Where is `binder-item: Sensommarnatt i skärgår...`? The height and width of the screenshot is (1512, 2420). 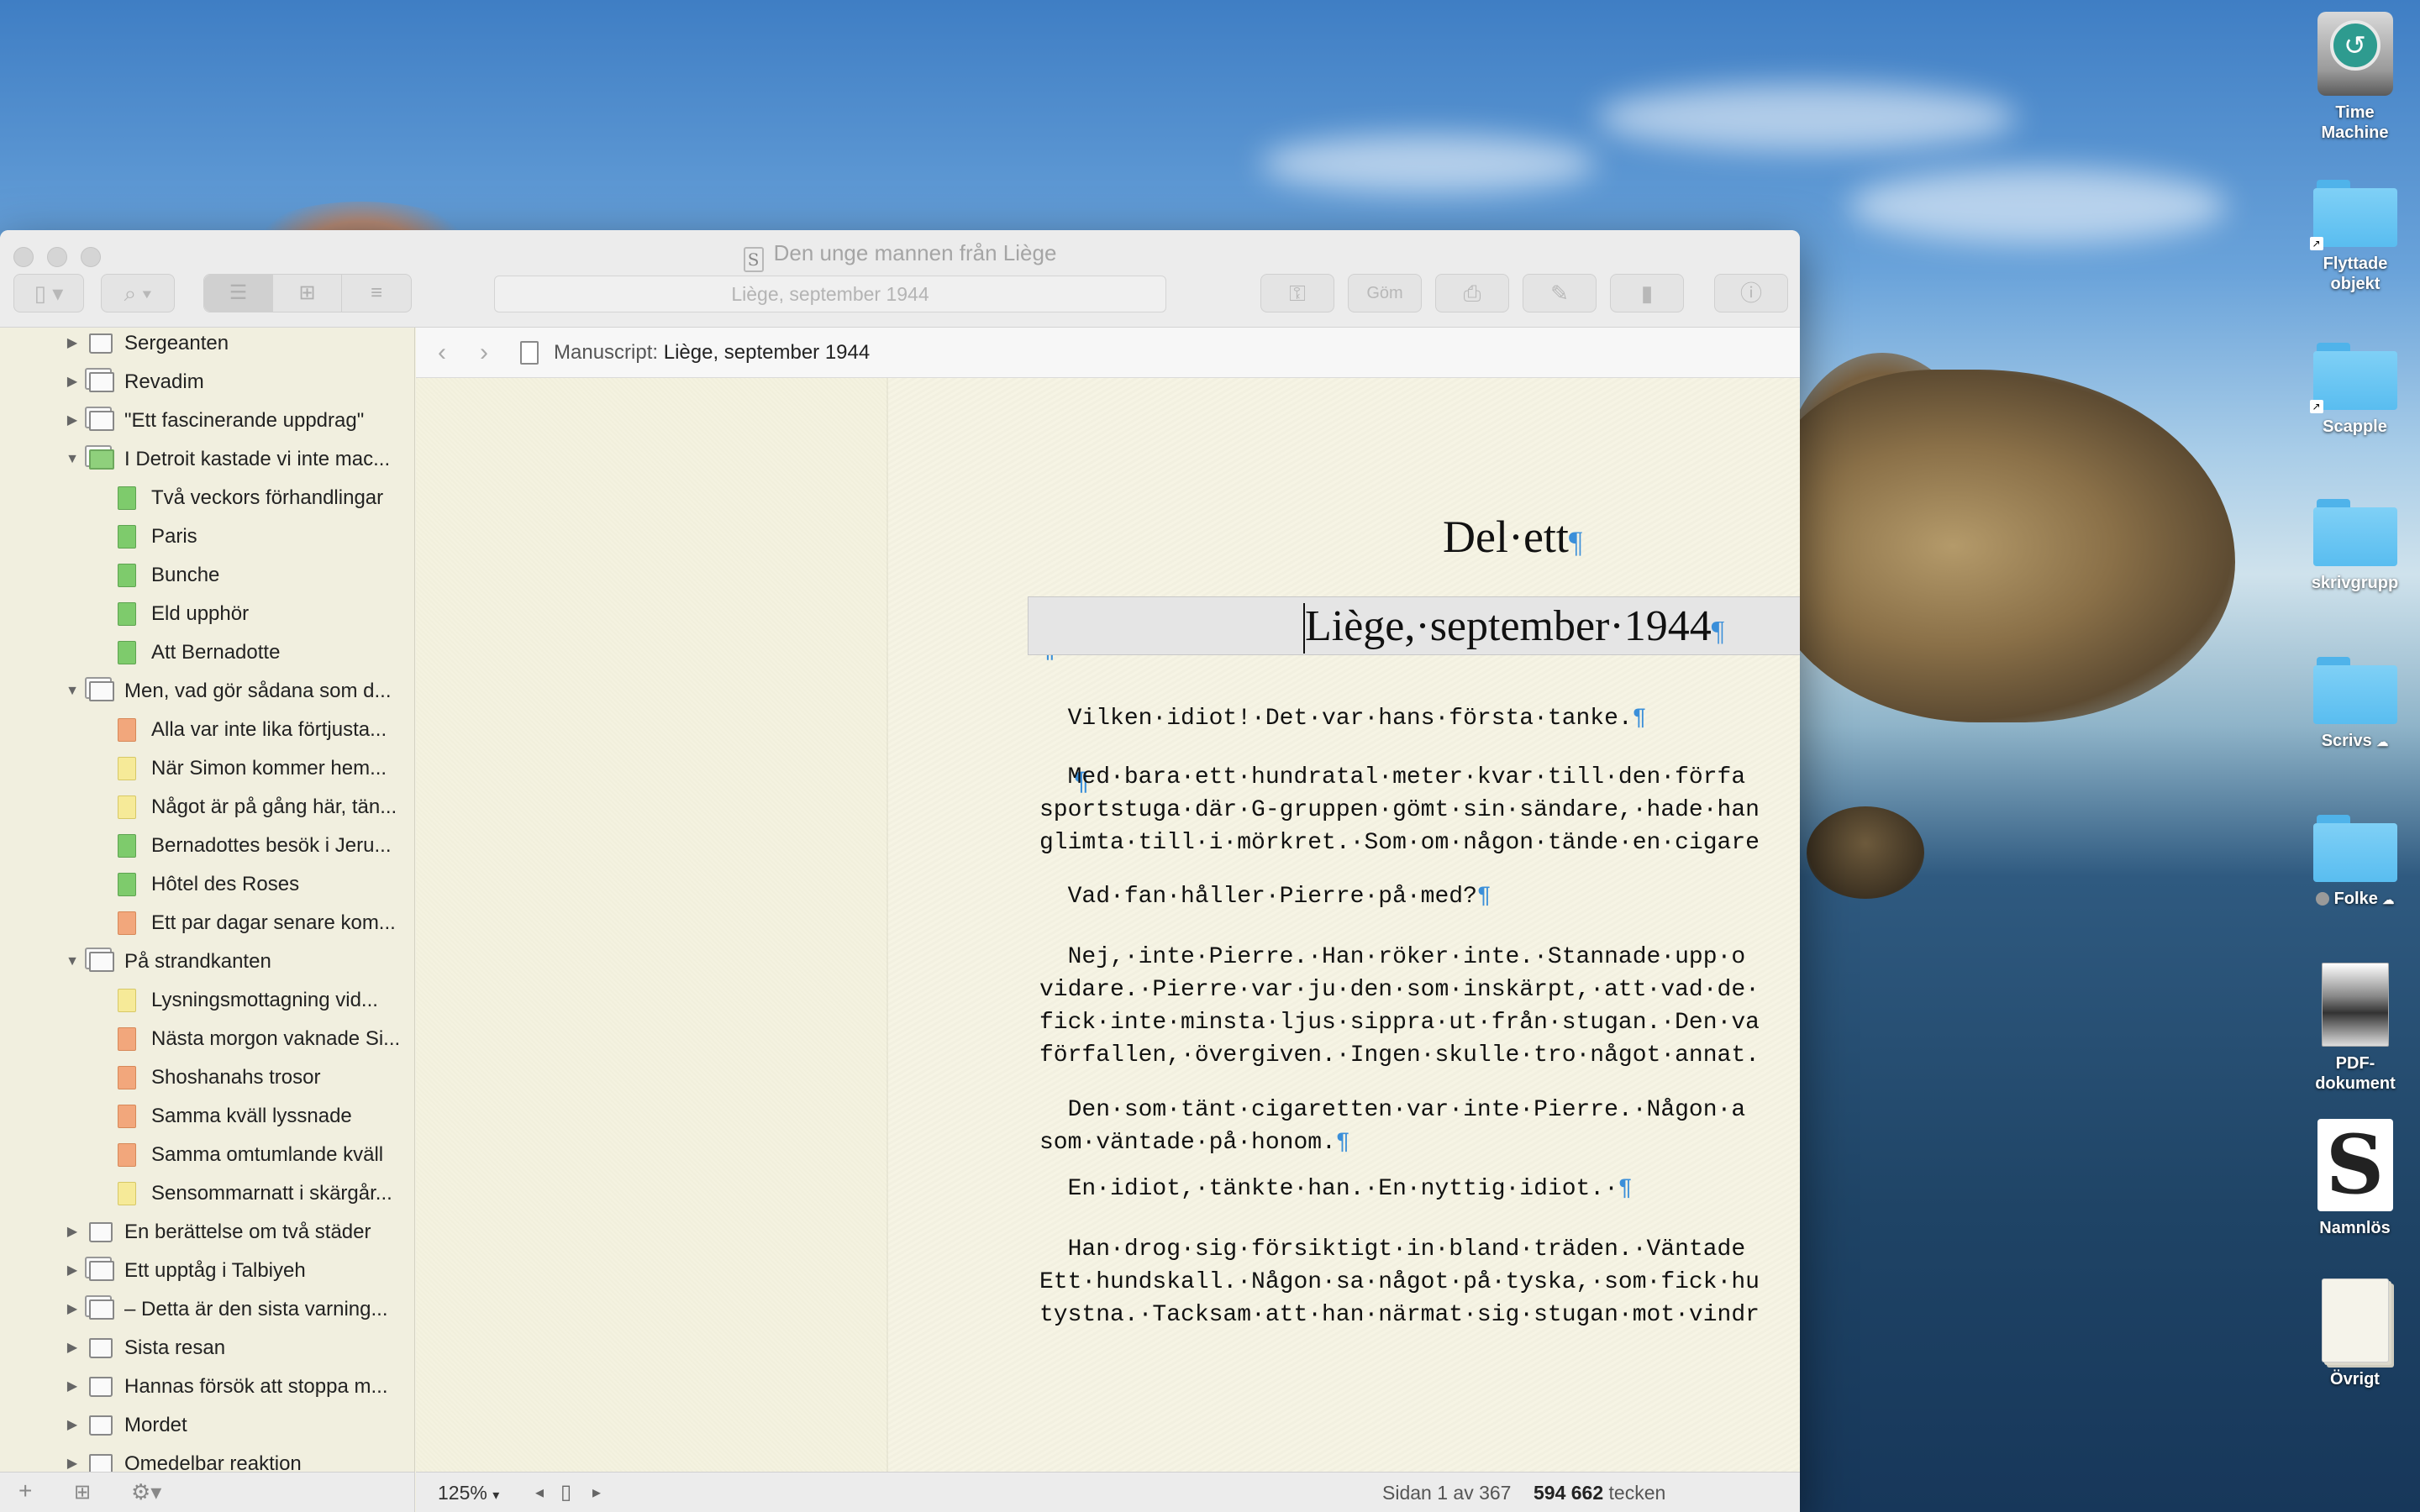
binder-item: Sensommarnatt i skärgår... is located at coordinates (207, 1193).